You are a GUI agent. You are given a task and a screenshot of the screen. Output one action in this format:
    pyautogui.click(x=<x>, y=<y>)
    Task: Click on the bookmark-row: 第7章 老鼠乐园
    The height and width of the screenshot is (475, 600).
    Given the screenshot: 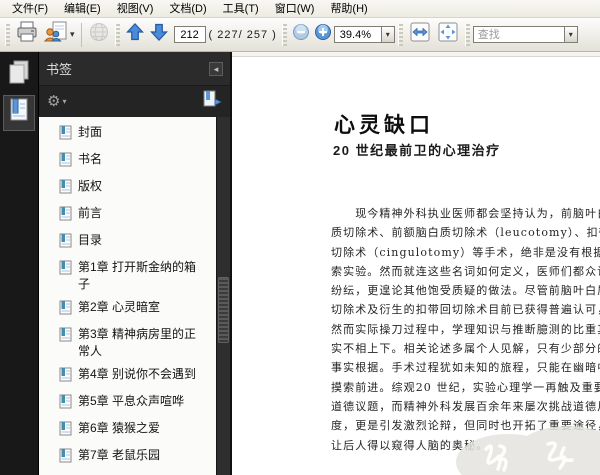 What is the action you would take?
    pyautogui.click(x=136, y=457)
    